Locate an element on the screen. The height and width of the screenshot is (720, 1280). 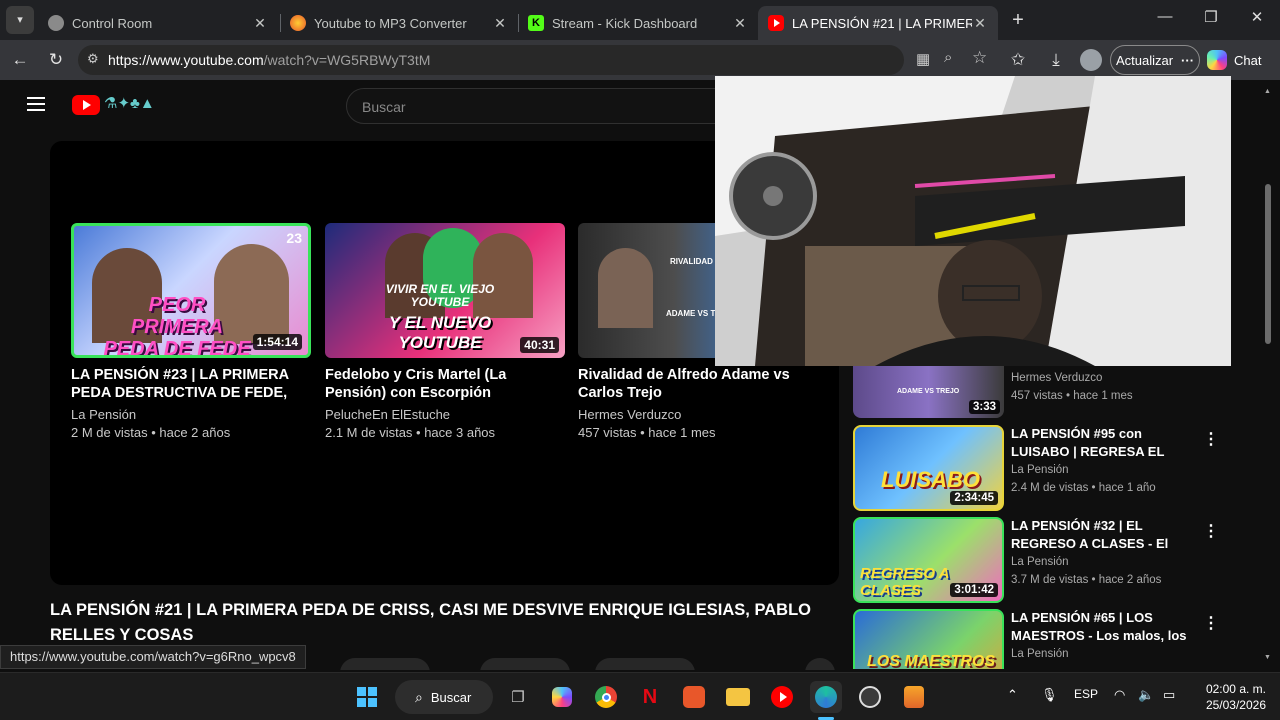
thumbnail-caption: RIVALIDAD D is located at coordinates (695, 261).